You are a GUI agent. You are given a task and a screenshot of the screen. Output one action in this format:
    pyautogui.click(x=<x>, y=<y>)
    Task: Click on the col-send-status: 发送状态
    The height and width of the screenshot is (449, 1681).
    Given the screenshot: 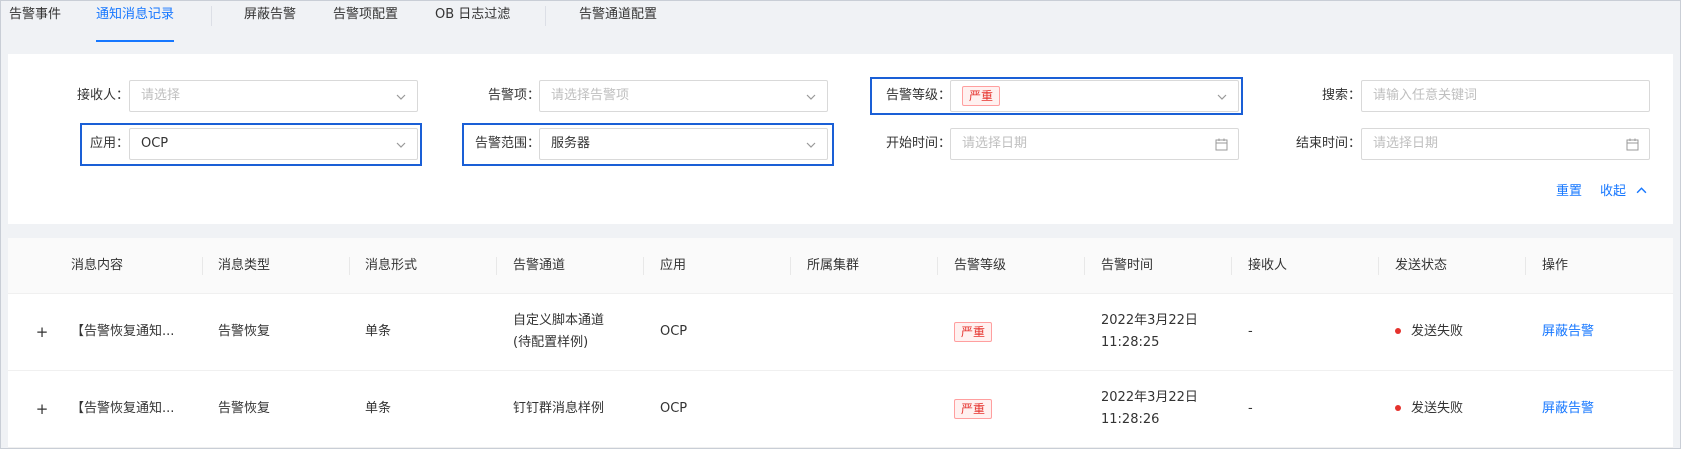 What is the action you would take?
    pyautogui.click(x=1421, y=265)
    